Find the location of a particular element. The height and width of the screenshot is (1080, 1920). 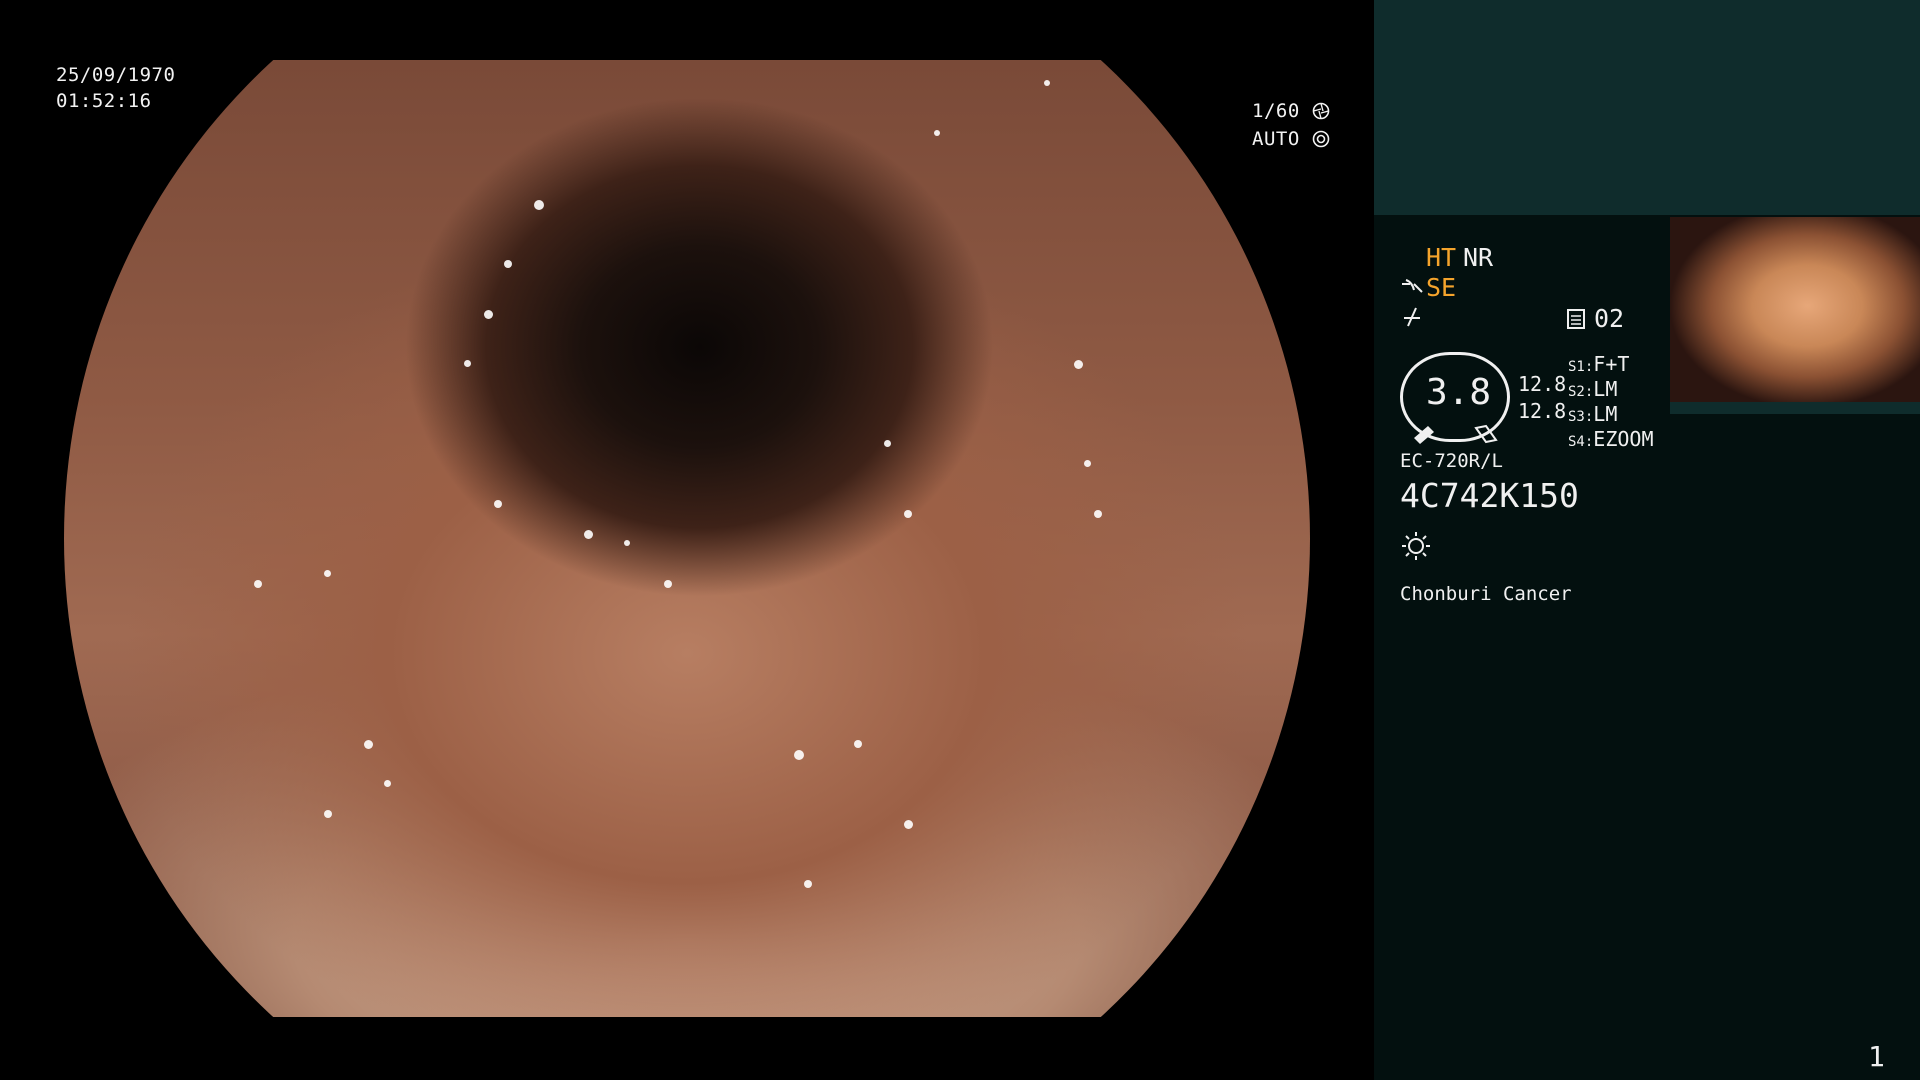

memory-card-icon is located at coordinates (1576, 321).